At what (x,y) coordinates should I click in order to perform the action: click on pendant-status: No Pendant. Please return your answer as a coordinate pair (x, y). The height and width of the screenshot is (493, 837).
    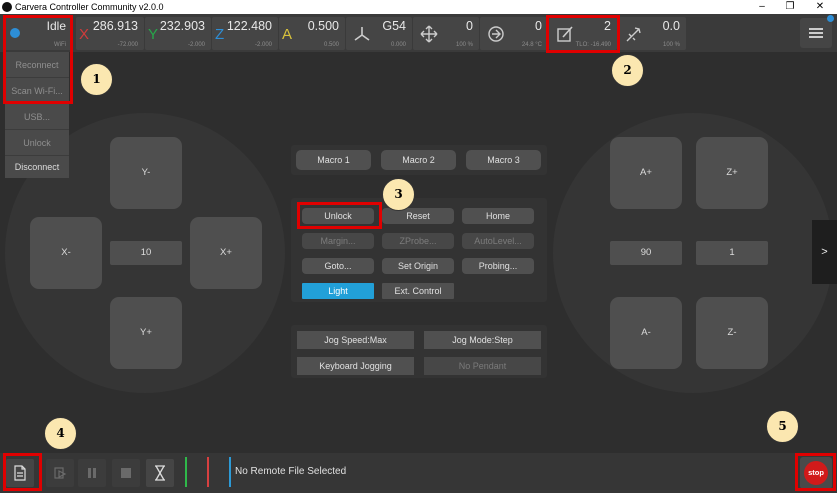
    Looking at the image, I should click on (482, 366).